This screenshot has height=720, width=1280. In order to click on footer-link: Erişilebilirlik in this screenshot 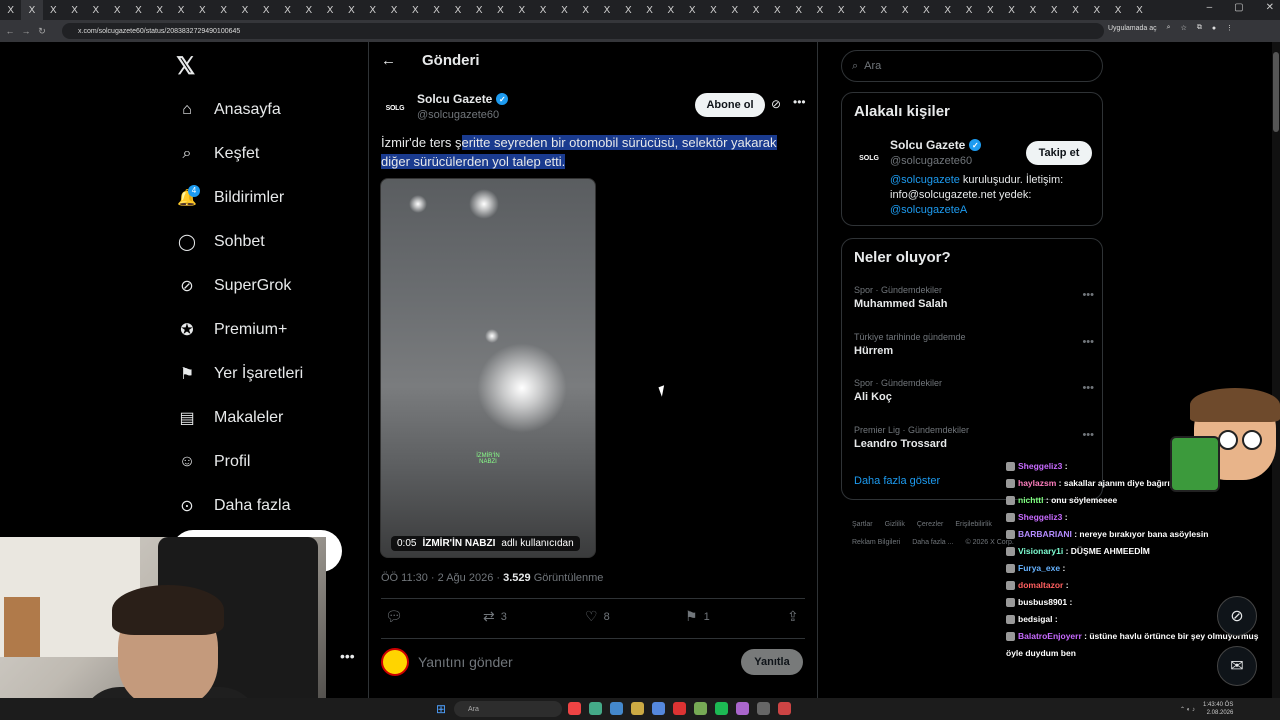, I will do `click(973, 524)`.